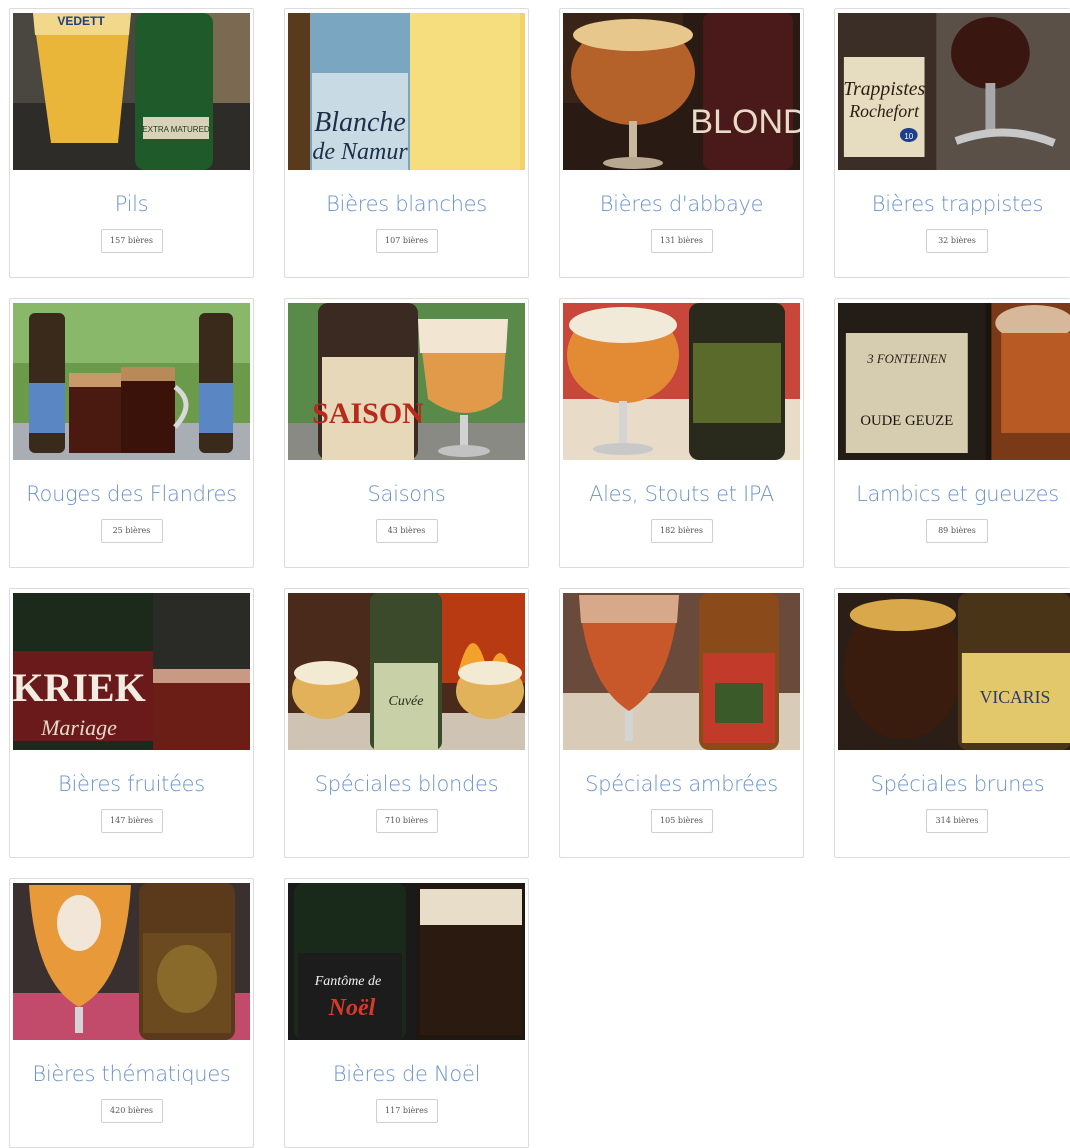 The height and width of the screenshot is (1148, 1070). I want to click on mariage-label: Mariage, so click(78, 727).